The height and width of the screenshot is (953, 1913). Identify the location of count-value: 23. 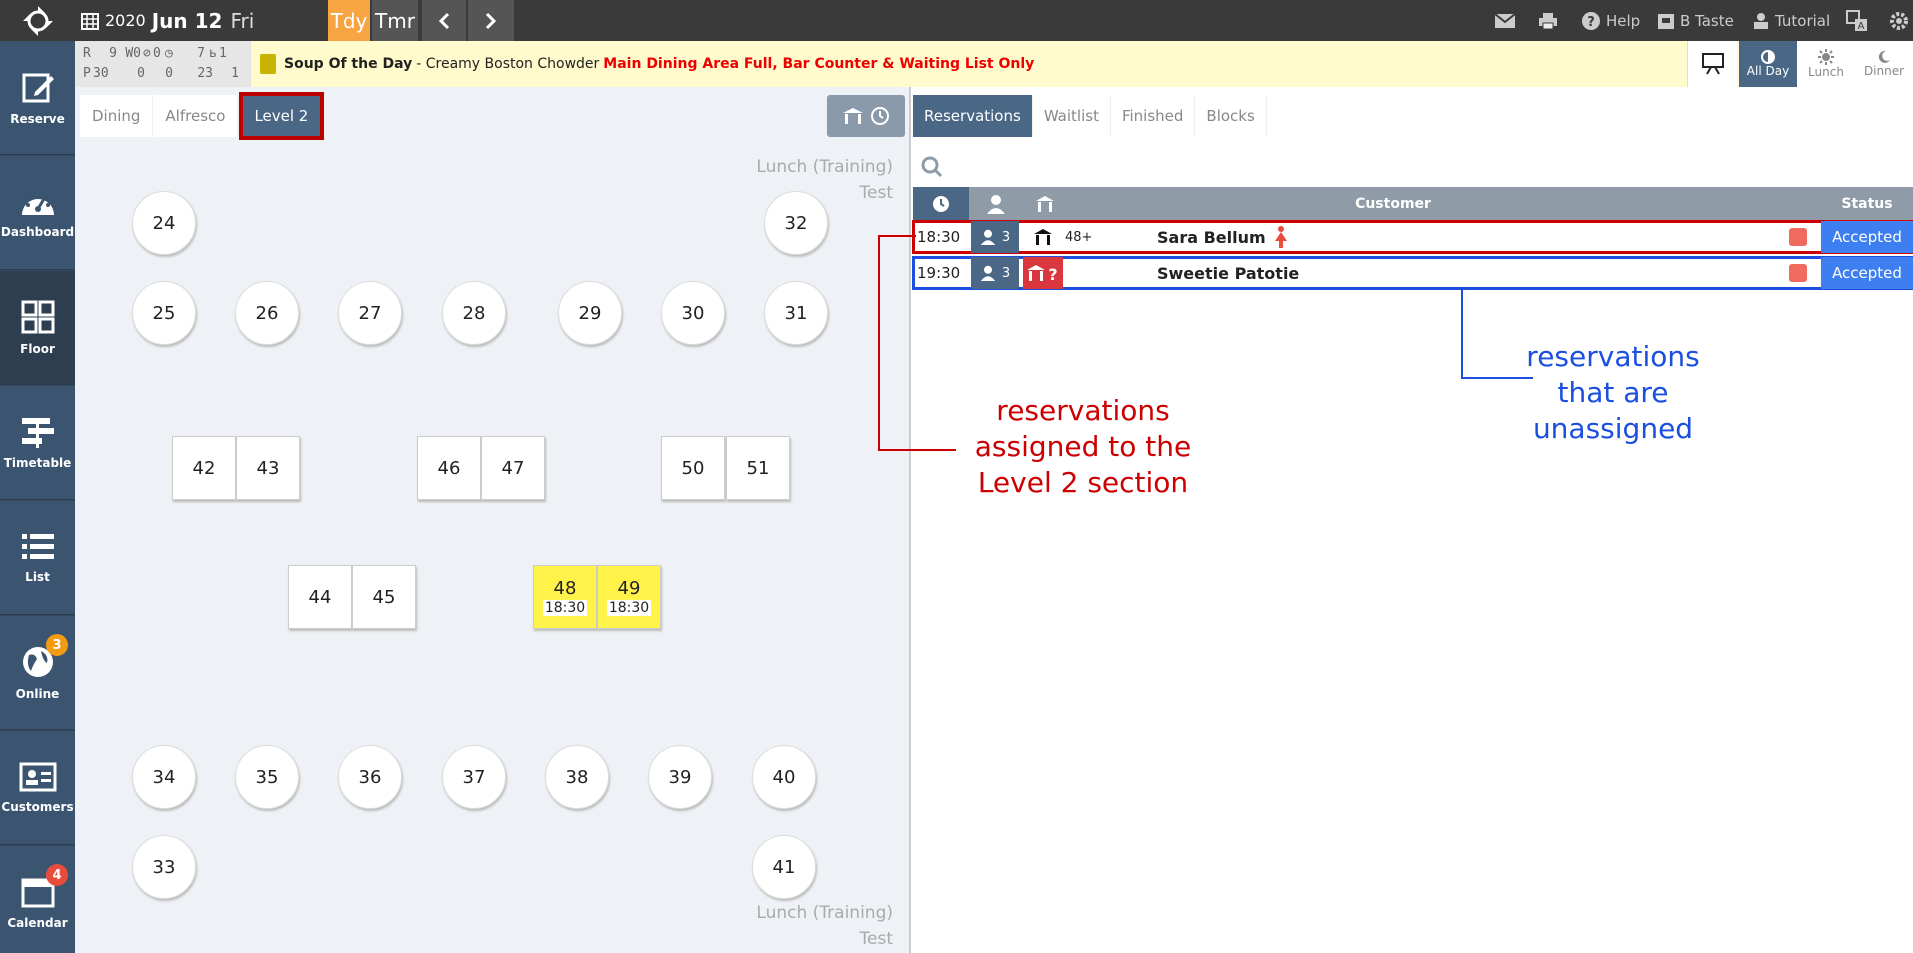
(205, 73).